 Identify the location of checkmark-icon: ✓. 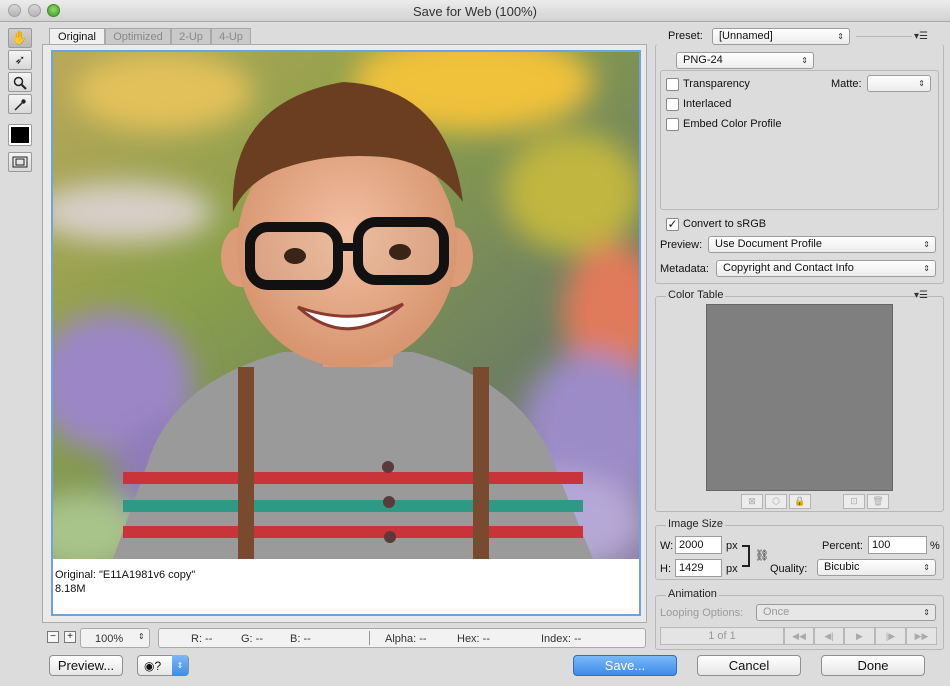
(672, 224).